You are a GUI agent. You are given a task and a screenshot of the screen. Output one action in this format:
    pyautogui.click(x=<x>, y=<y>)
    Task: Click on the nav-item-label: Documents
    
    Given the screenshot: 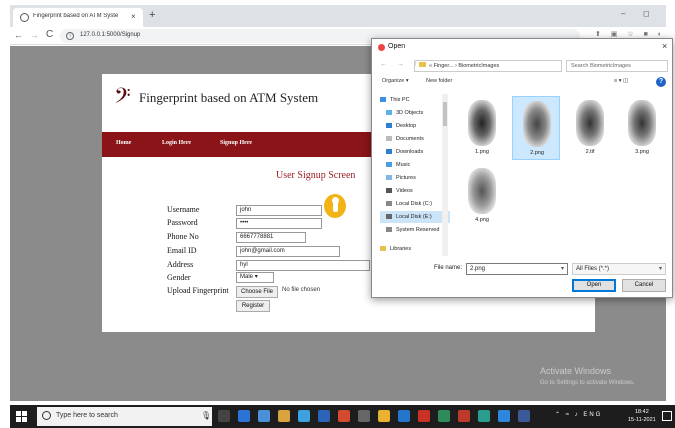 What is the action you would take?
    pyautogui.click(x=410, y=139)
    